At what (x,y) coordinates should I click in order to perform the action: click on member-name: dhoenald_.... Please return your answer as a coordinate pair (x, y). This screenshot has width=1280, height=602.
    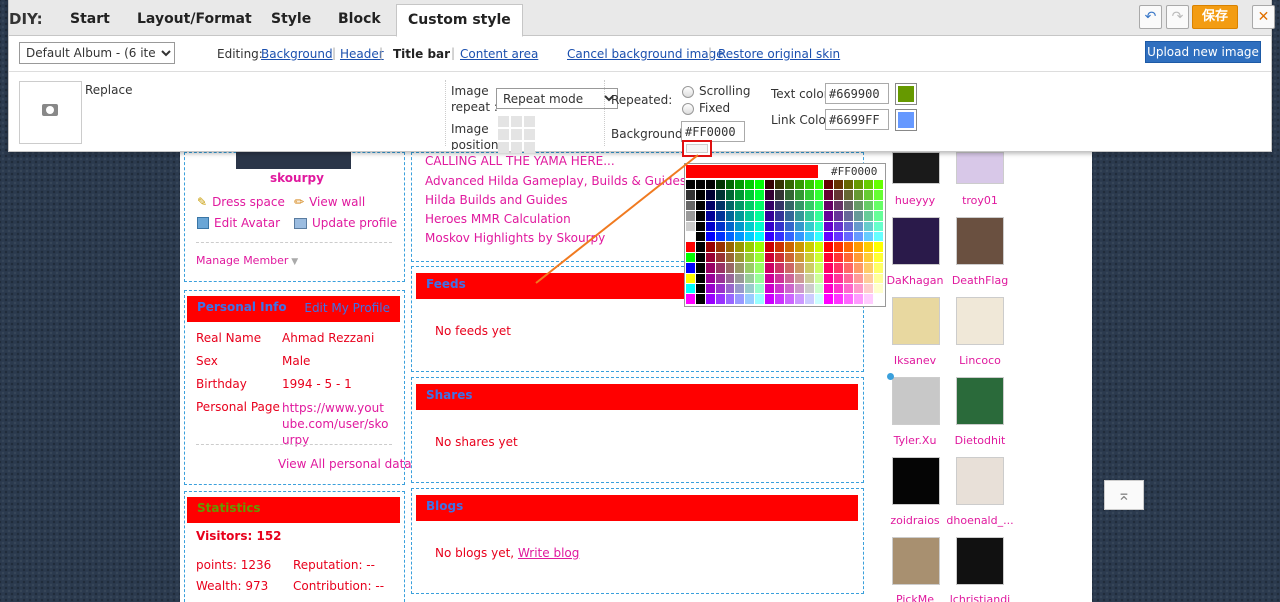
    Looking at the image, I should click on (980, 520).